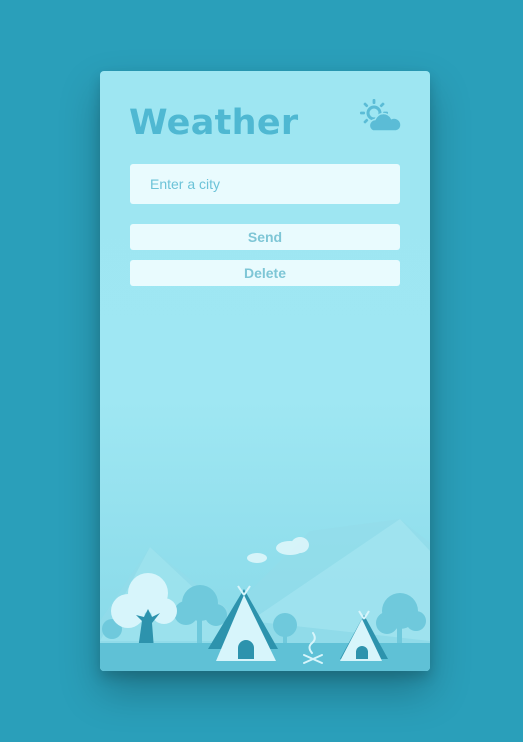 Image resolution: width=523 pixels, height=742 pixels. Describe the element at coordinates (265, 237) in the screenshot. I see `send-button: Send` at that location.